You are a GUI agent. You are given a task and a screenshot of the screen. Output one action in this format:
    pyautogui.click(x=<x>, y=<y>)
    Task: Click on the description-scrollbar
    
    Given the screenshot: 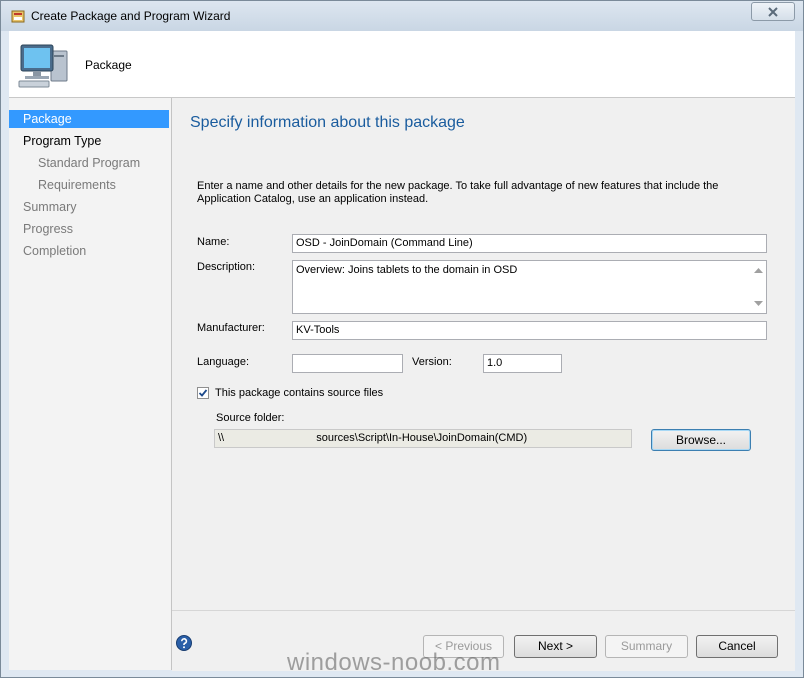 What is the action you would take?
    pyautogui.click(x=758, y=287)
    